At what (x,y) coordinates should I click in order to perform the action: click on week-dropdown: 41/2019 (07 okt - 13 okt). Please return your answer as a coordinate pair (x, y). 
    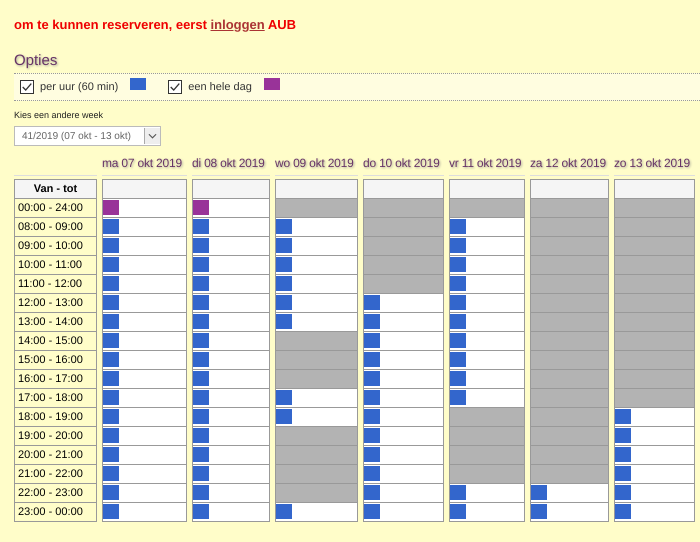
    Looking at the image, I should click on (87, 136).